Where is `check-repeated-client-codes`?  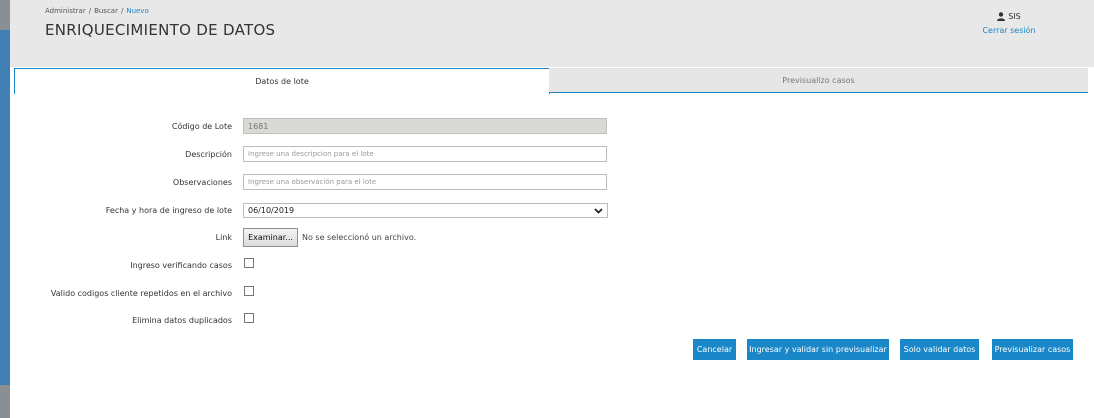
check-repeated-client-codes is located at coordinates (249, 291).